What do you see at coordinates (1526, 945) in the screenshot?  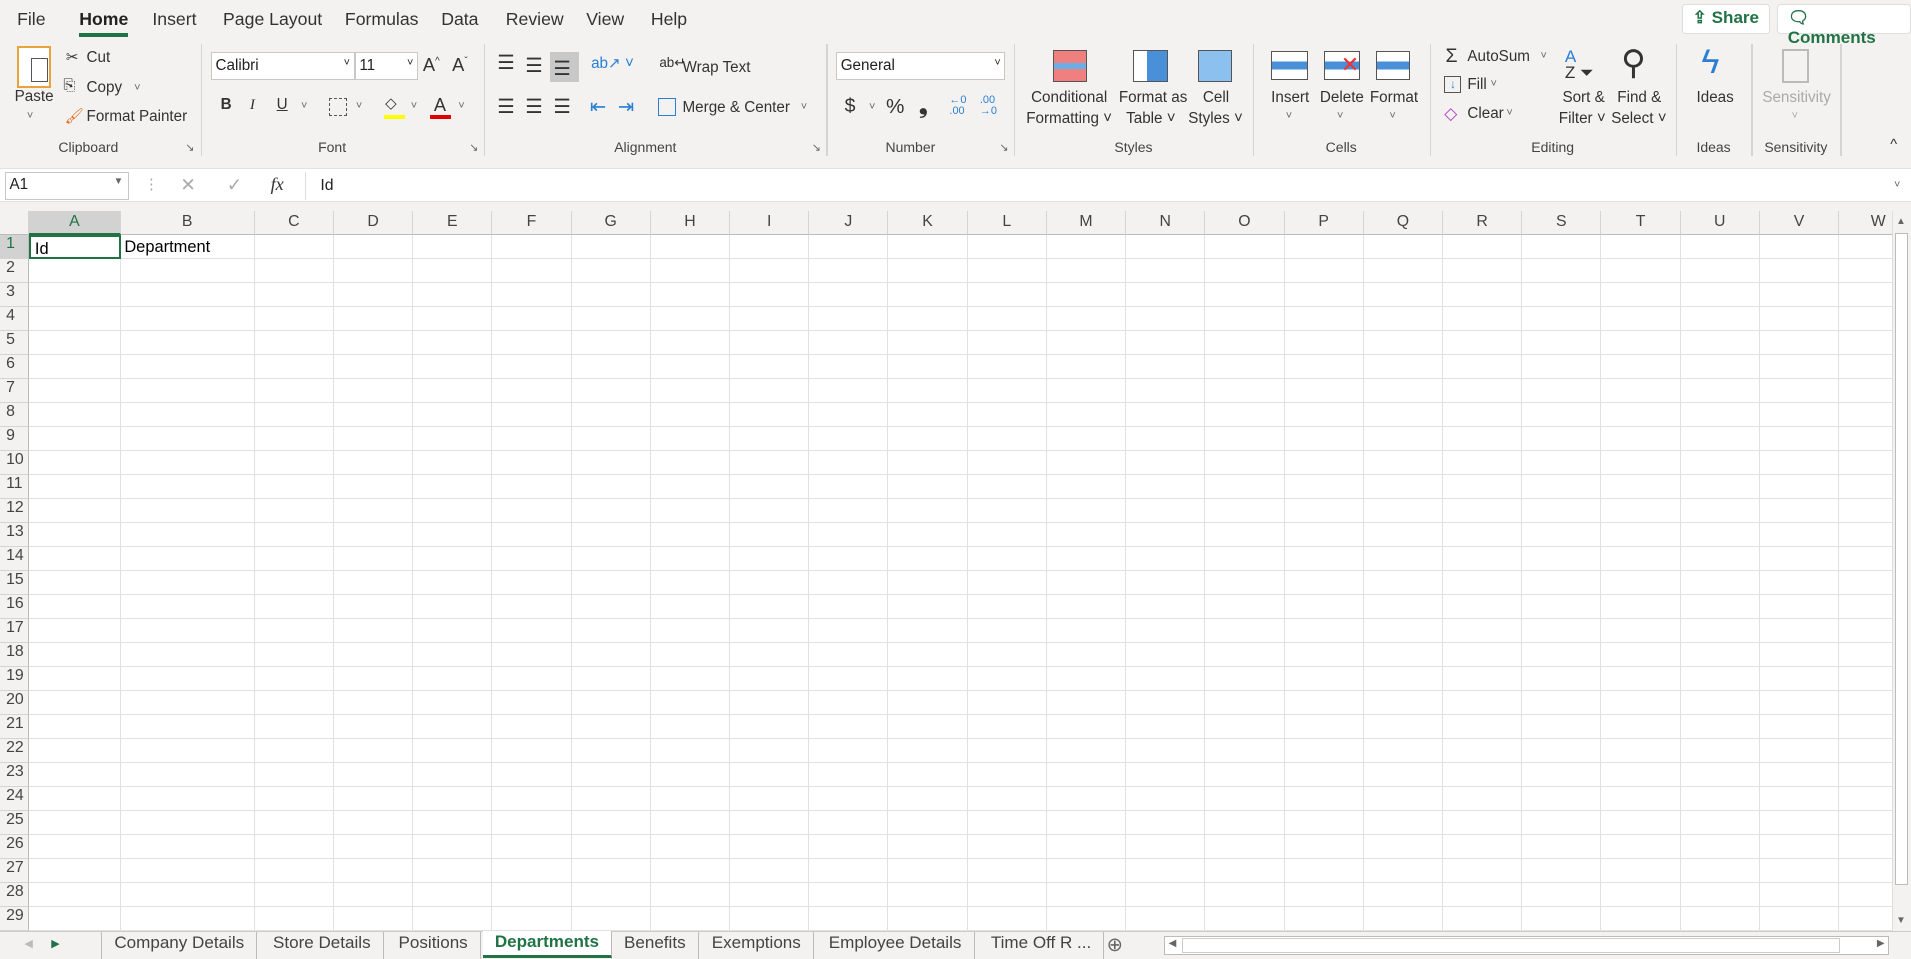 I see `horizontal-scrollbar: ◀ ▶` at bounding box center [1526, 945].